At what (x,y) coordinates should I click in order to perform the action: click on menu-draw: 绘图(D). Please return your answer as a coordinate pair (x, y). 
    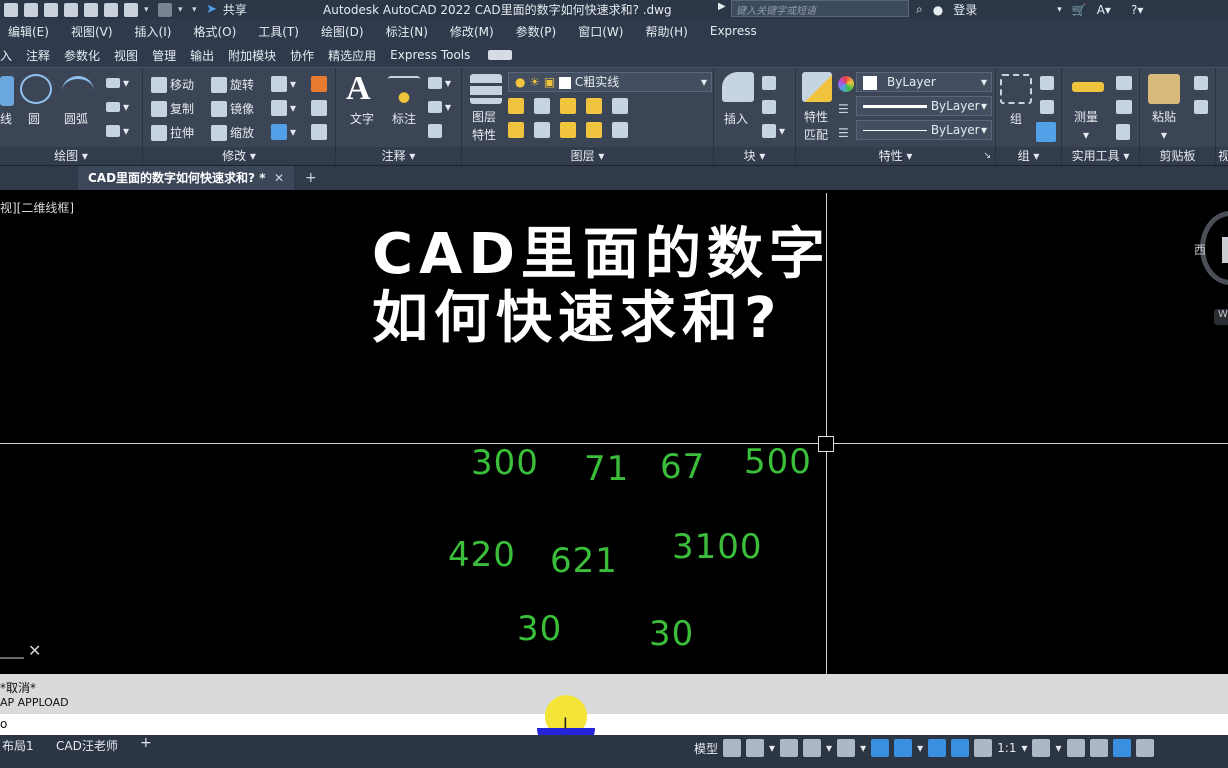
    Looking at the image, I should click on (342, 31).